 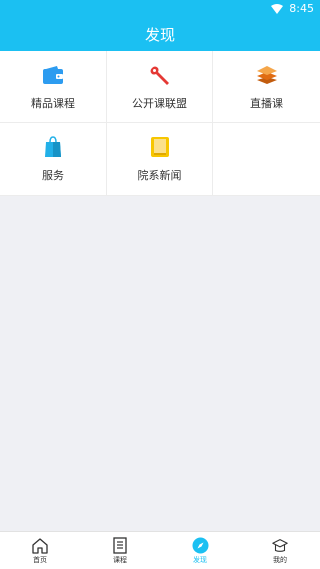 What do you see at coordinates (277, 8) in the screenshot?
I see `wifi-icon` at bounding box center [277, 8].